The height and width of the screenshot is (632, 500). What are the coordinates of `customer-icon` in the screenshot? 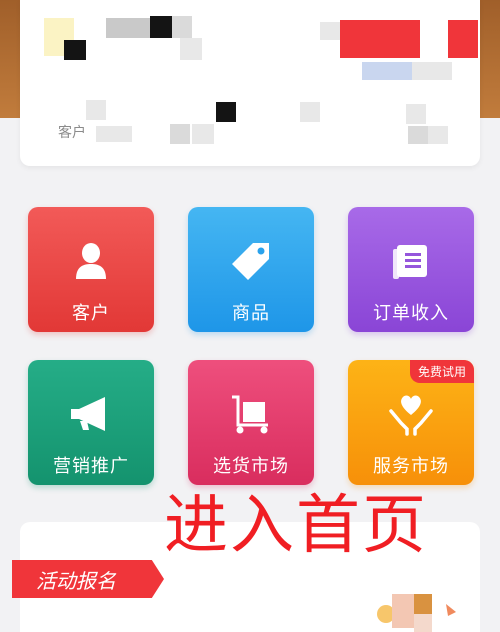 It's located at (91, 261).